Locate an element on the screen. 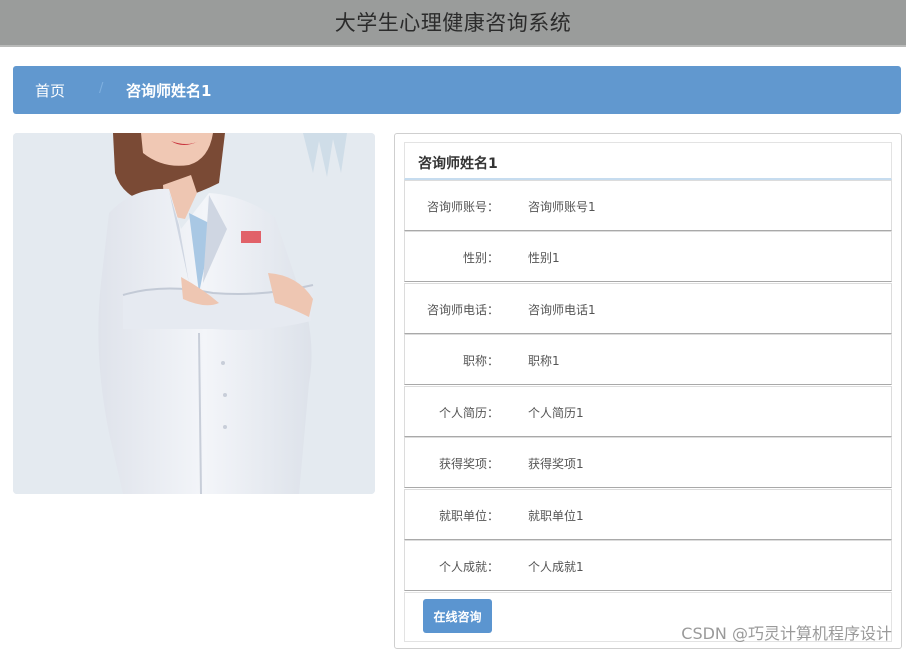  field-label: 就职单位： is located at coordinates (468, 516).